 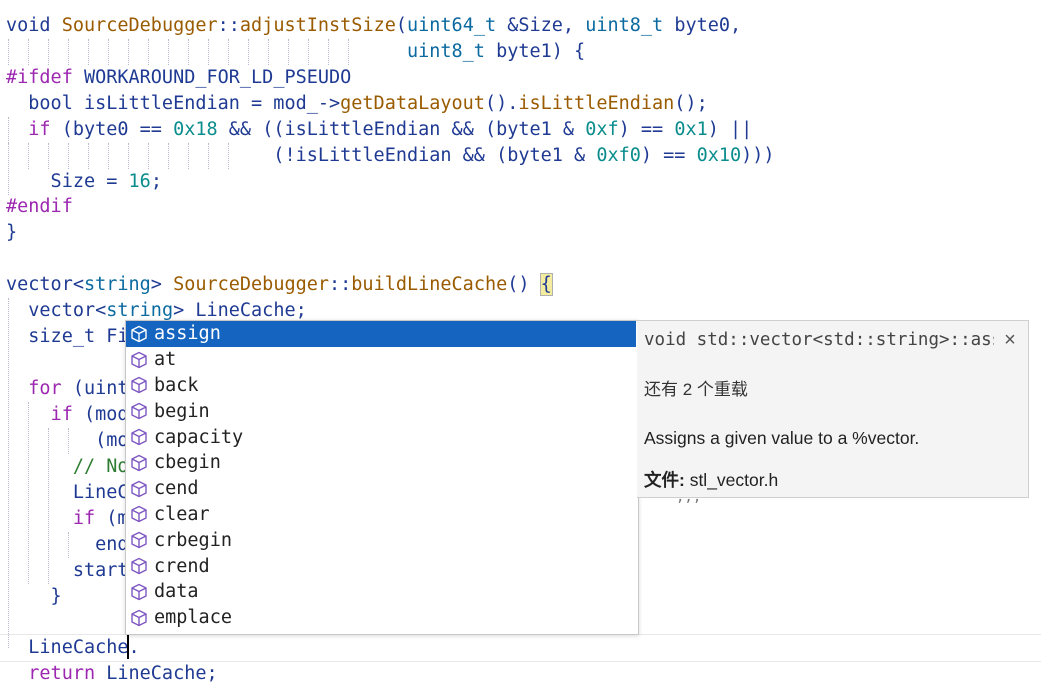 I want to click on code-line: end+, so click(x=73, y=545).